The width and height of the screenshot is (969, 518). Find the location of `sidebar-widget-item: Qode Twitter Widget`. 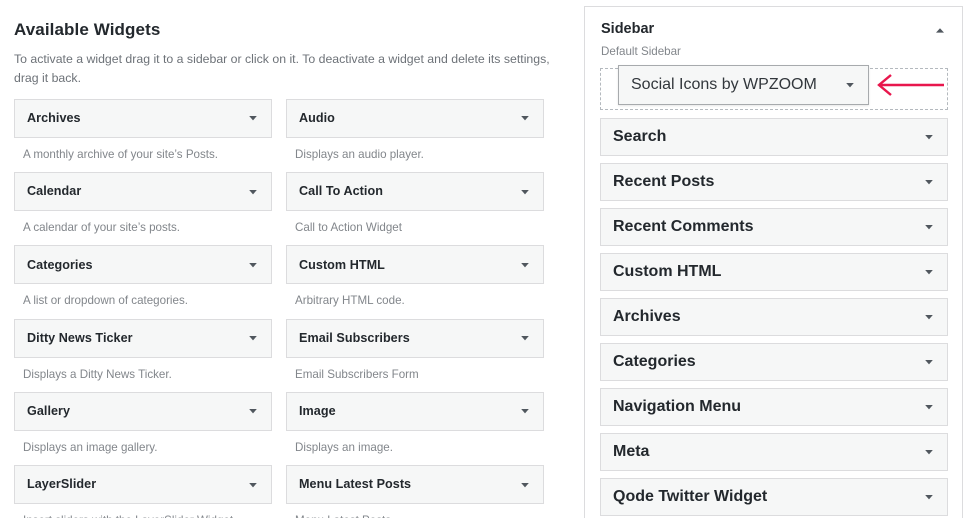

sidebar-widget-item: Qode Twitter Widget is located at coordinates (774, 497).